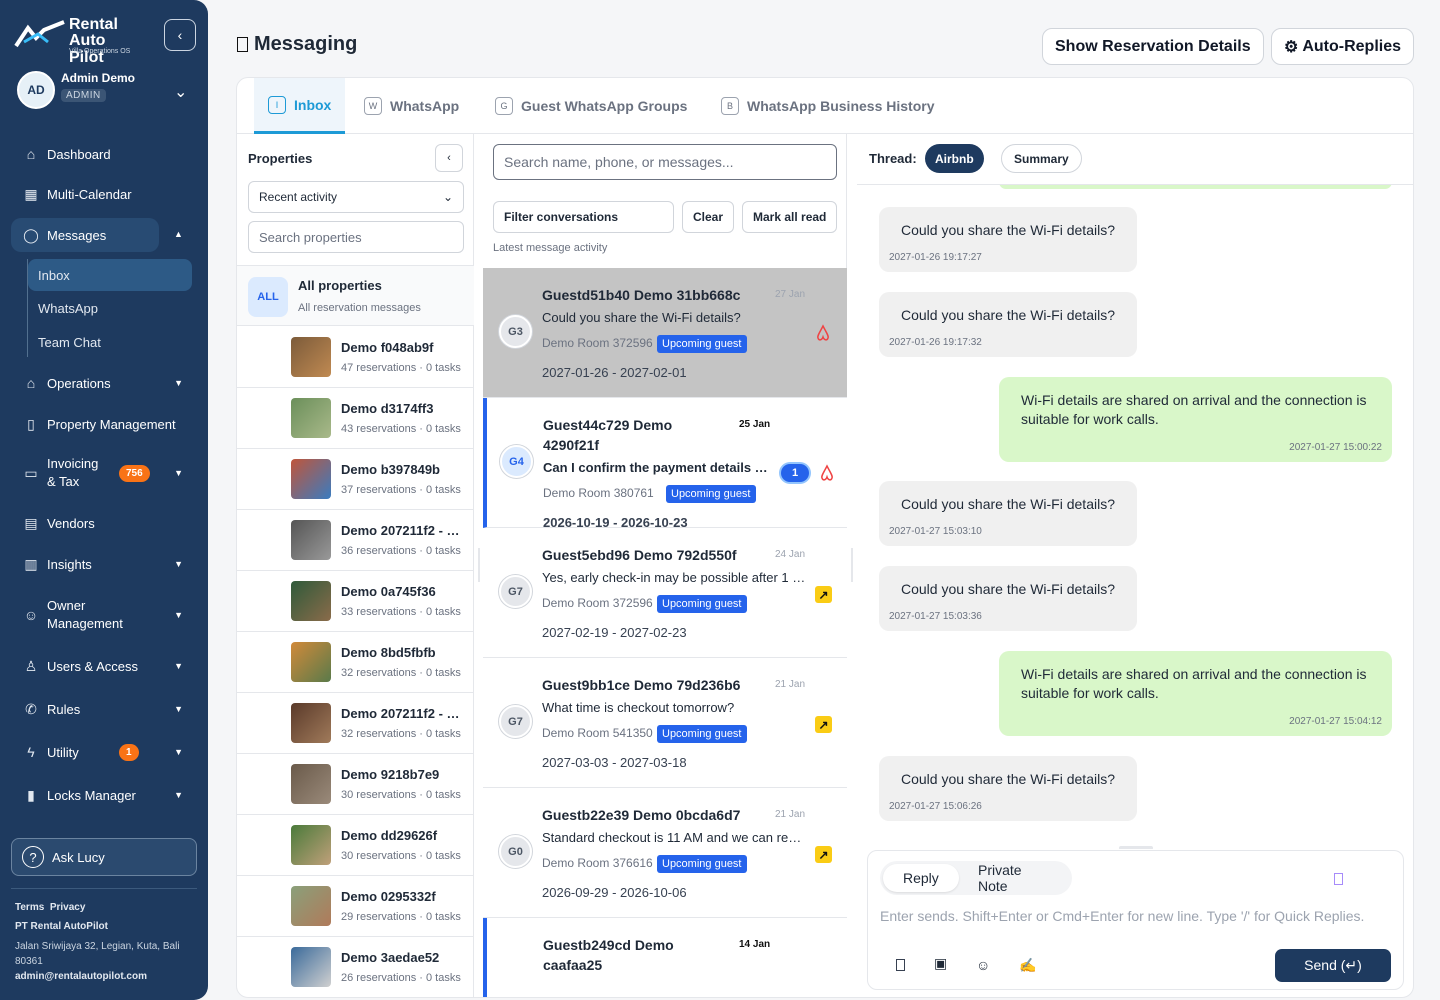 Image resolution: width=1440 pixels, height=1000 pixels. I want to click on nav-vendors: ▤ Vendors, so click(104, 523).